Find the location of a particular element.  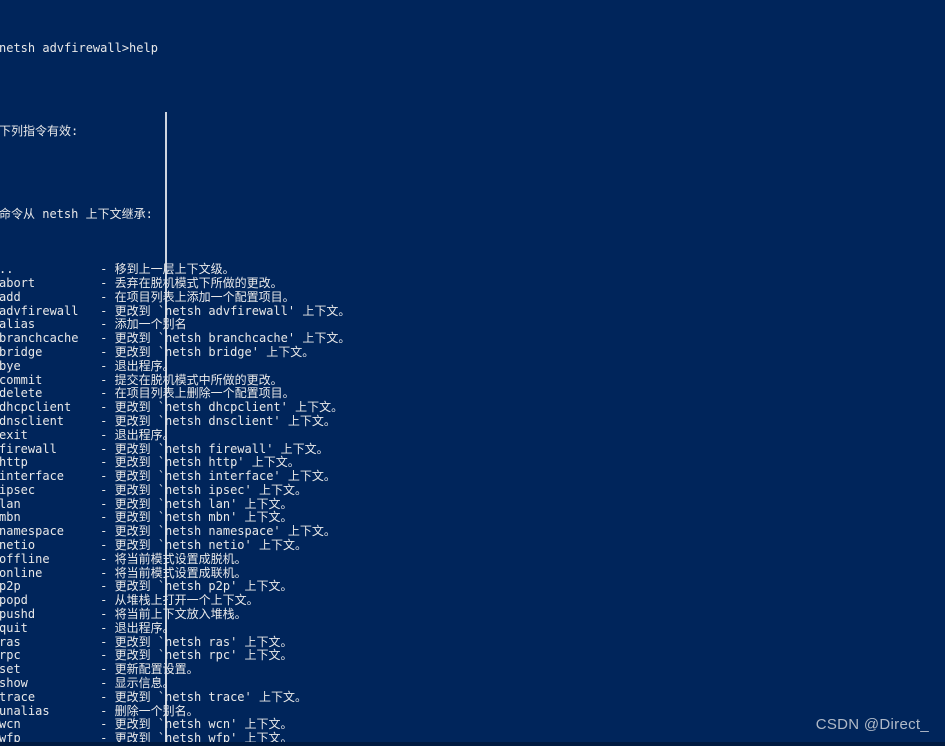

command-description: 在项目列表上删除一个配置项目。 is located at coordinates (204, 393).